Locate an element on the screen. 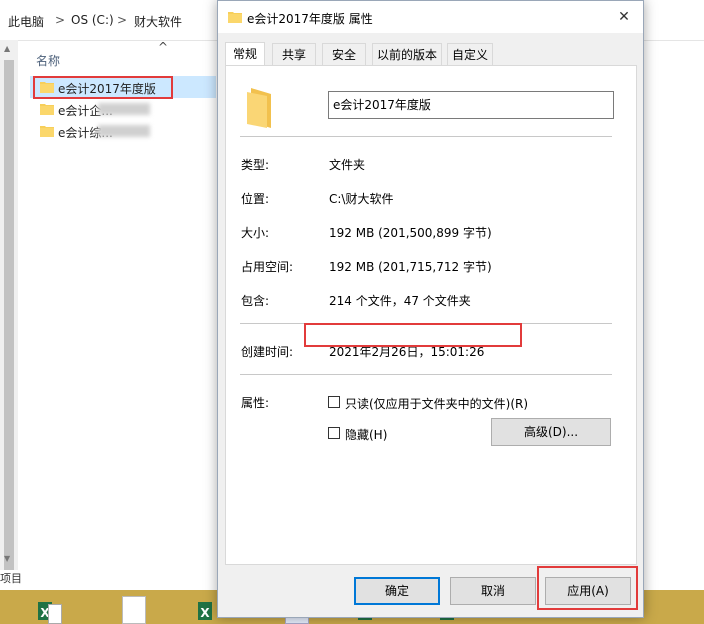 Image resolution: width=704 pixels, height=624 pixels. excel-icon: X is located at coordinates (50, 610).